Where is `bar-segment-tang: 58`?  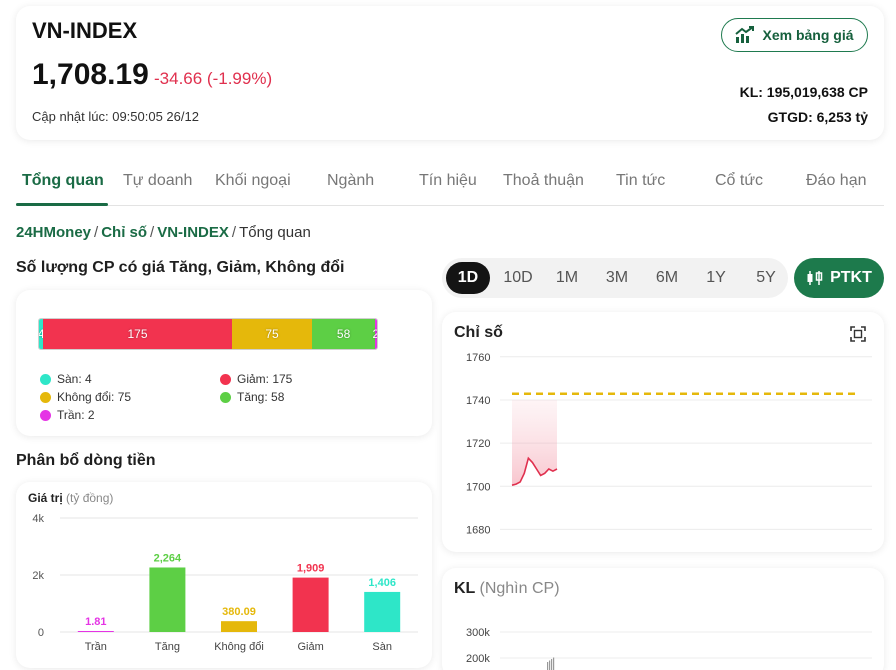 bar-segment-tang: 58 is located at coordinates (343, 334).